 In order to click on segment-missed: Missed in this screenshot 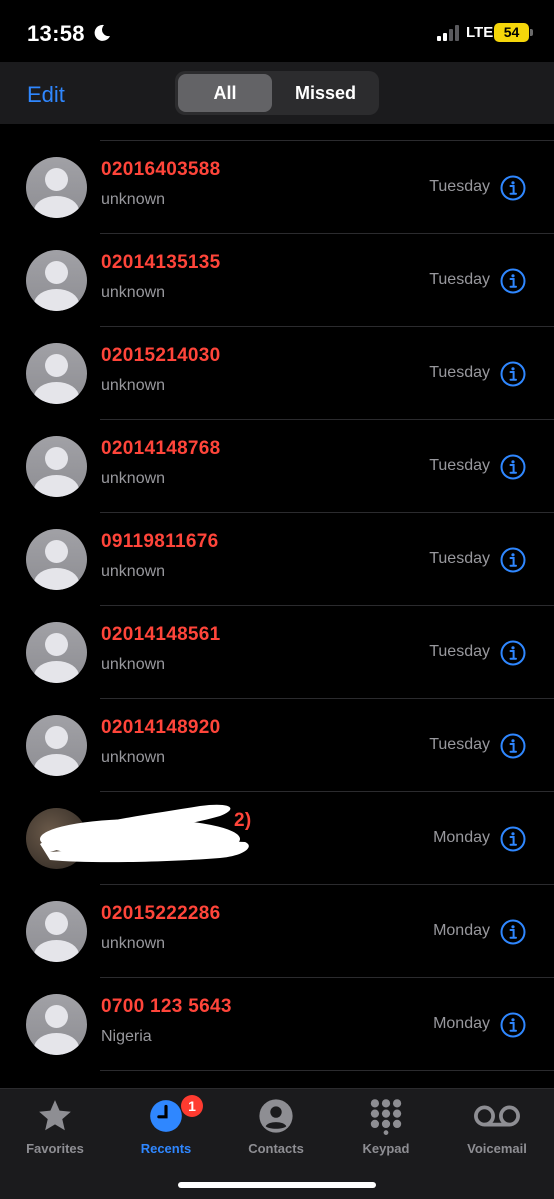, I will do `click(325, 93)`.